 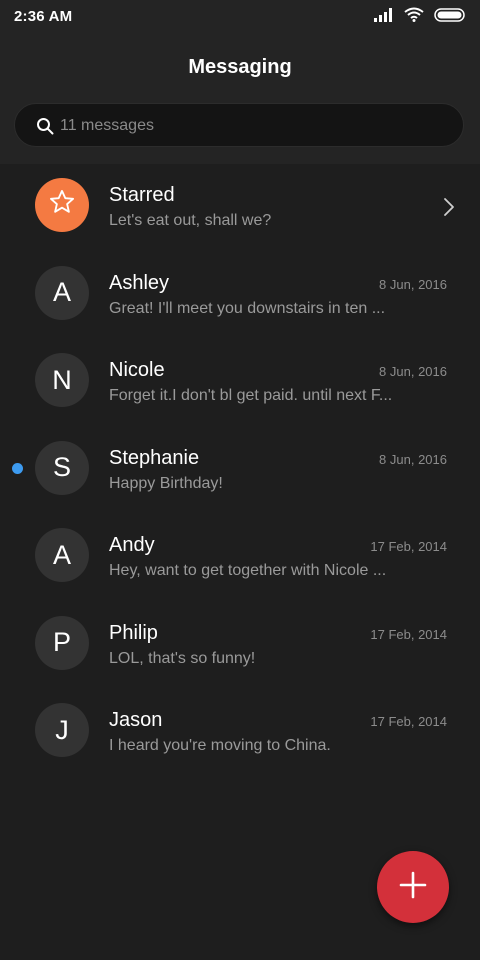 What do you see at coordinates (384, 17) in the screenshot?
I see `signal-icon` at bounding box center [384, 17].